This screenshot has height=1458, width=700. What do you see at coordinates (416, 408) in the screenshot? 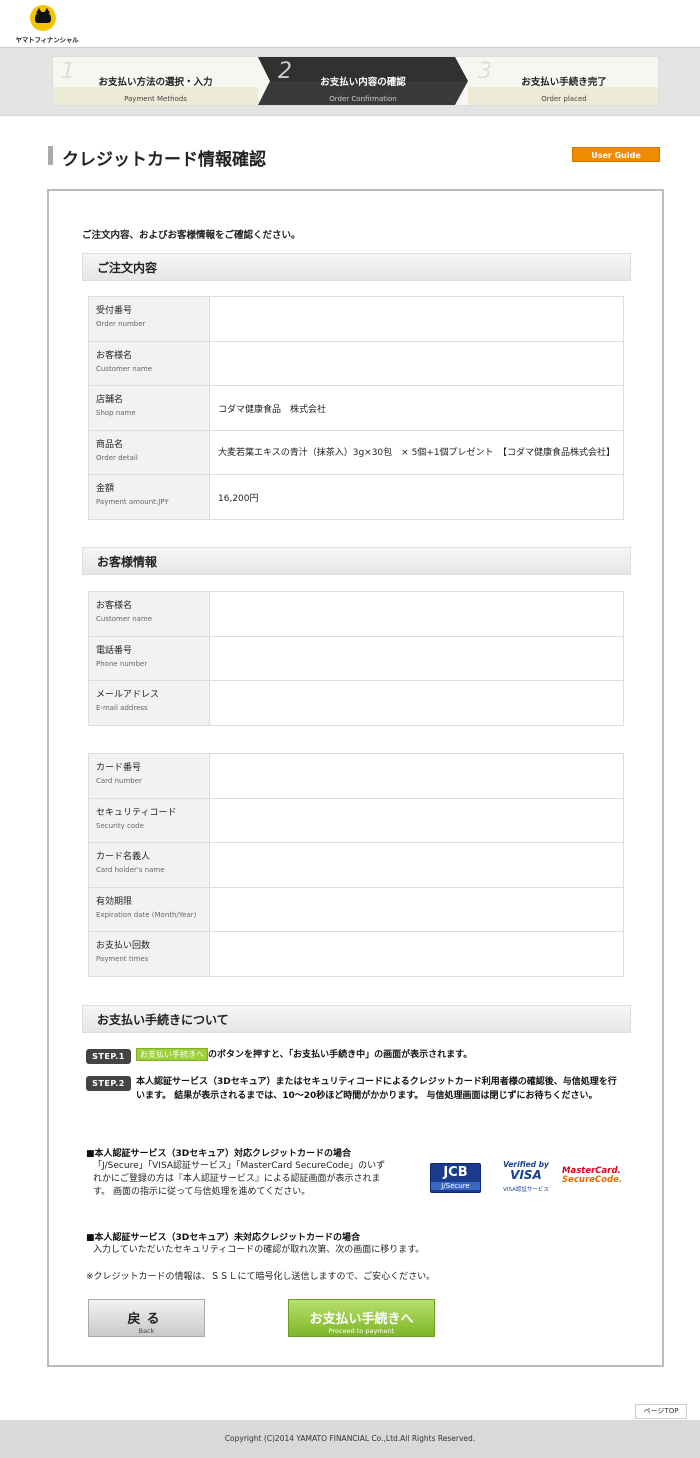
I see `shop-name-value: コダマ健康食品 株式会社` at bounding box center [416, 408].